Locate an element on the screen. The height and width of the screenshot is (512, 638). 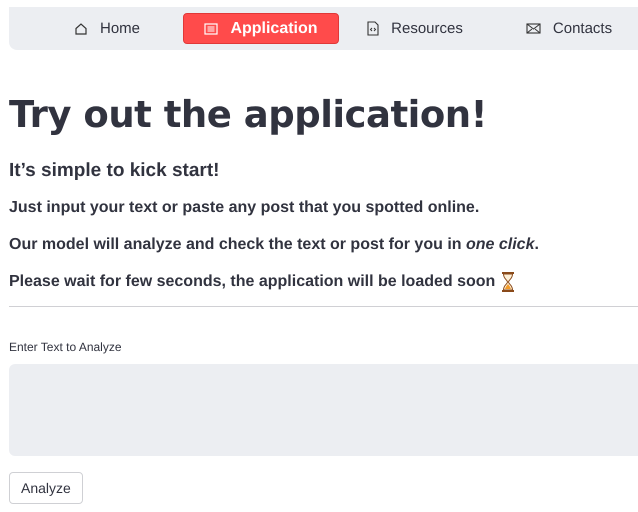
hourglass-icon is located at coordinates (508, 282).